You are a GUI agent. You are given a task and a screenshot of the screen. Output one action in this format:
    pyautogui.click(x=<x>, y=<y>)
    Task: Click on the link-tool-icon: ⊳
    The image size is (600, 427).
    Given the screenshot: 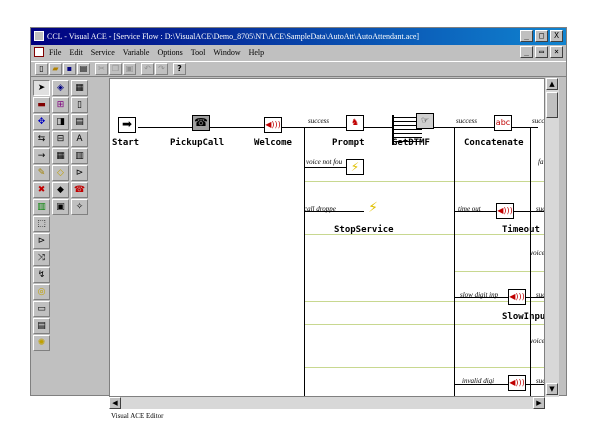 What is the action you would take?
    pyautogui.click(x=79, y=173)
    